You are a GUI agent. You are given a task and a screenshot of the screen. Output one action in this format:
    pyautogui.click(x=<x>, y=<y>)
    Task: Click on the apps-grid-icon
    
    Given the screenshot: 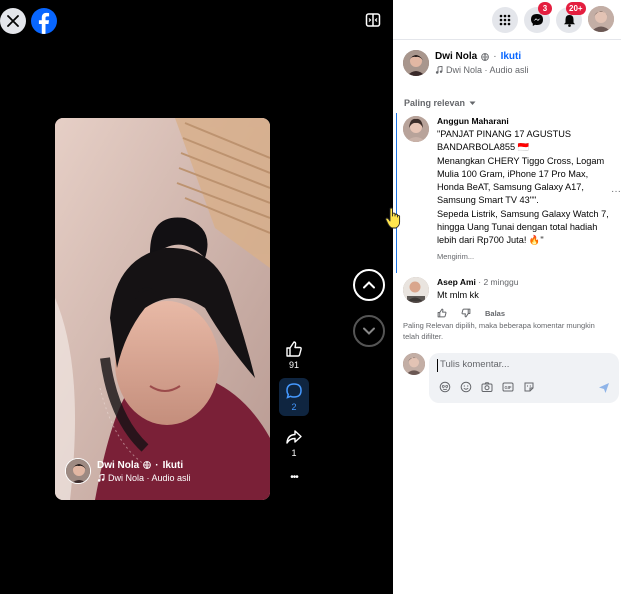 What is the action you would take?
    pyautogui.click(x=505, y=20)
    